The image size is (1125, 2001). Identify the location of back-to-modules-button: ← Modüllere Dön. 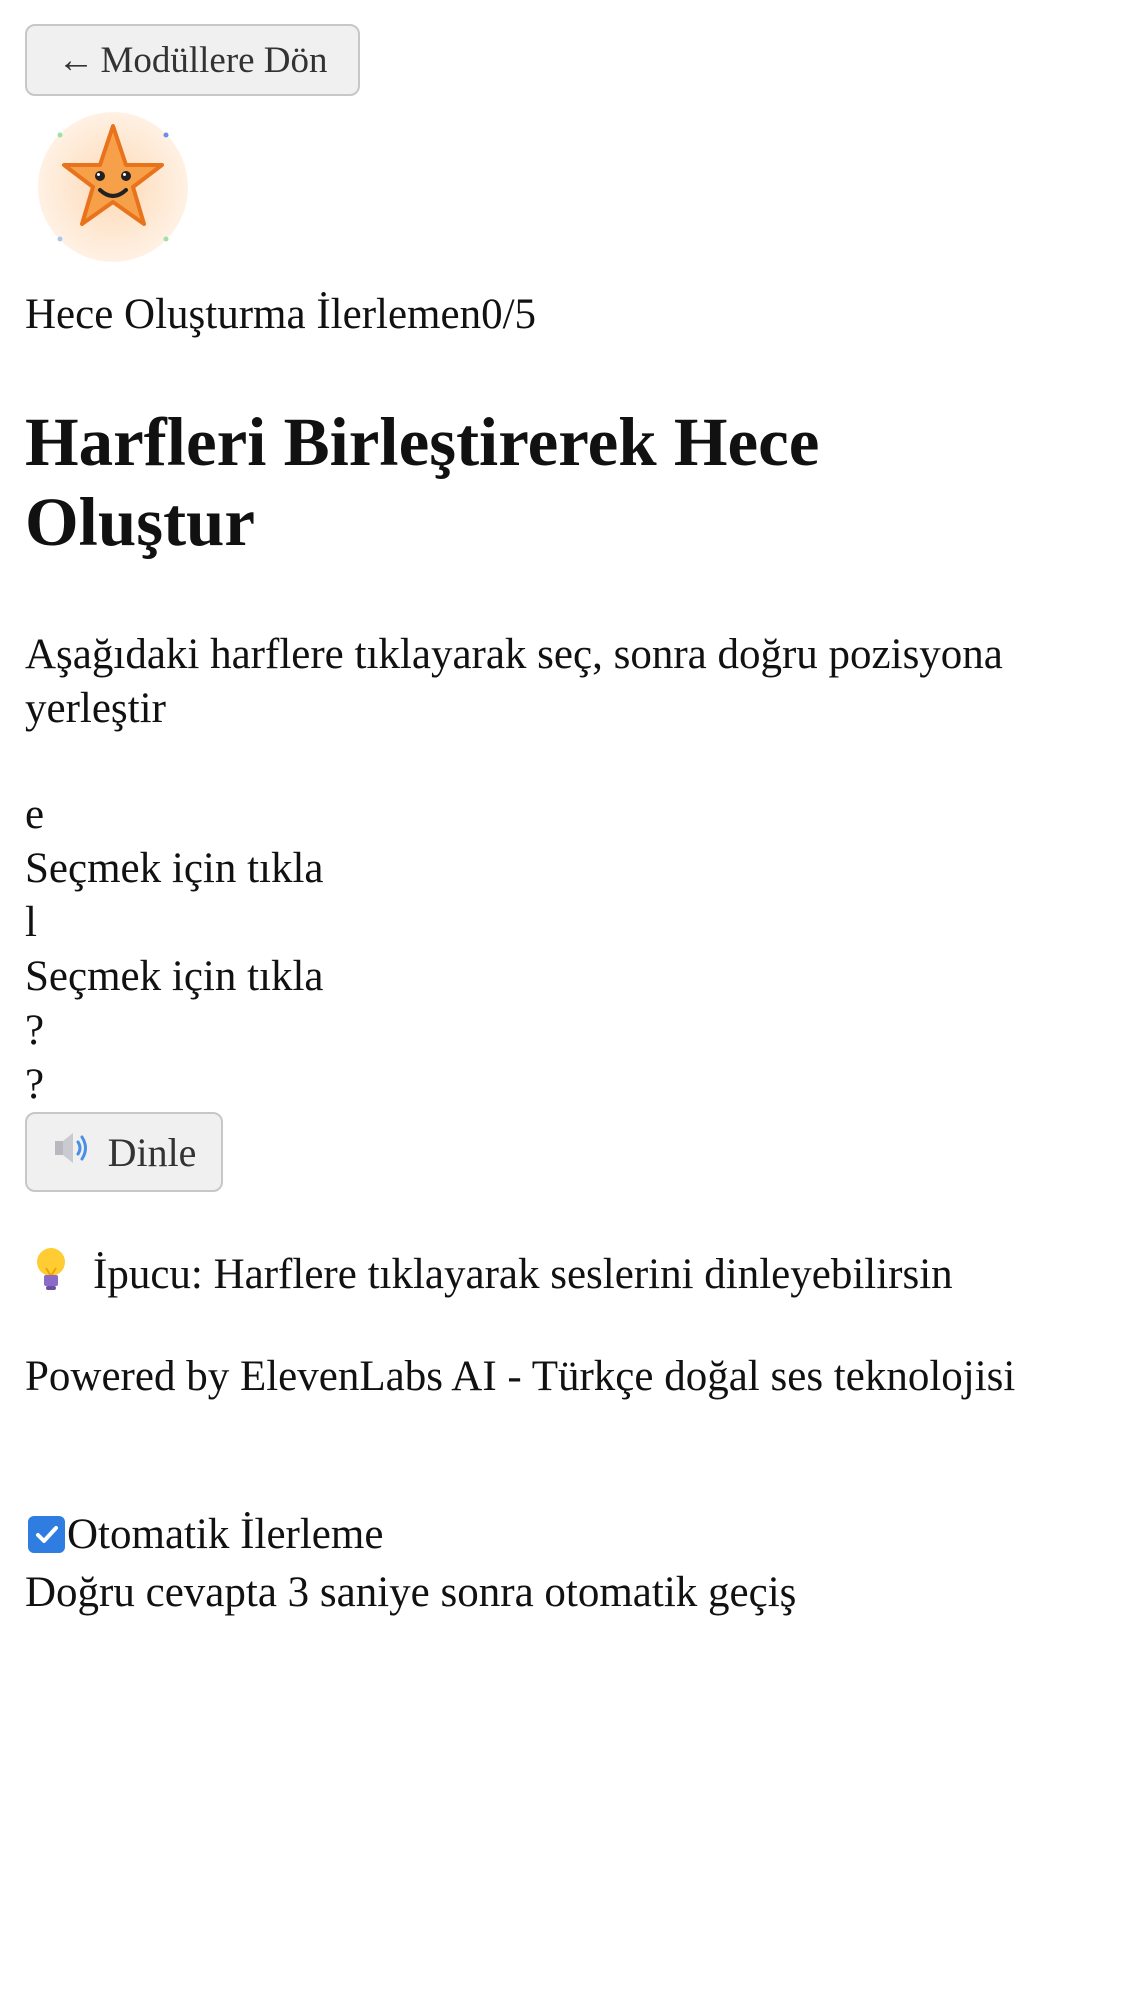
(192, 60).